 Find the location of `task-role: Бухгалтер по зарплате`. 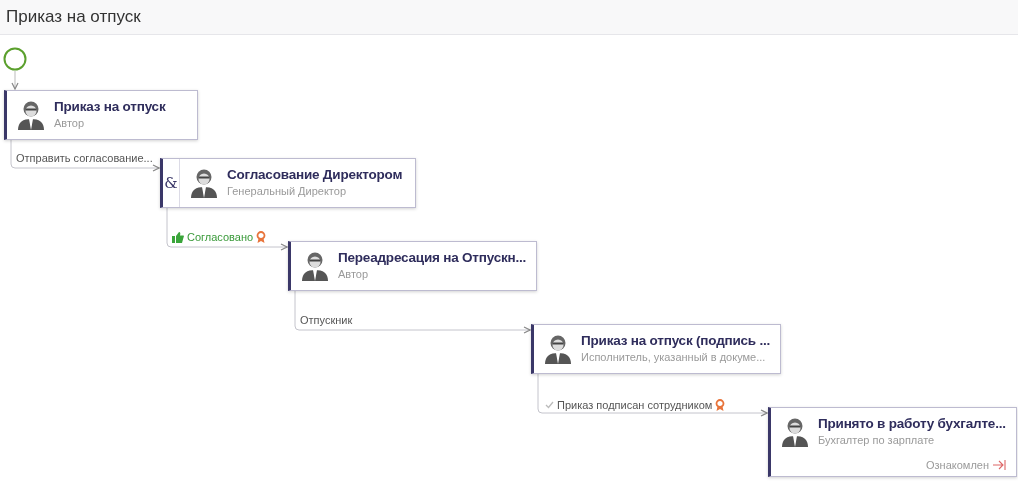

task-role: Бухгалтер по зарплате is located at coordinates (877, 440).